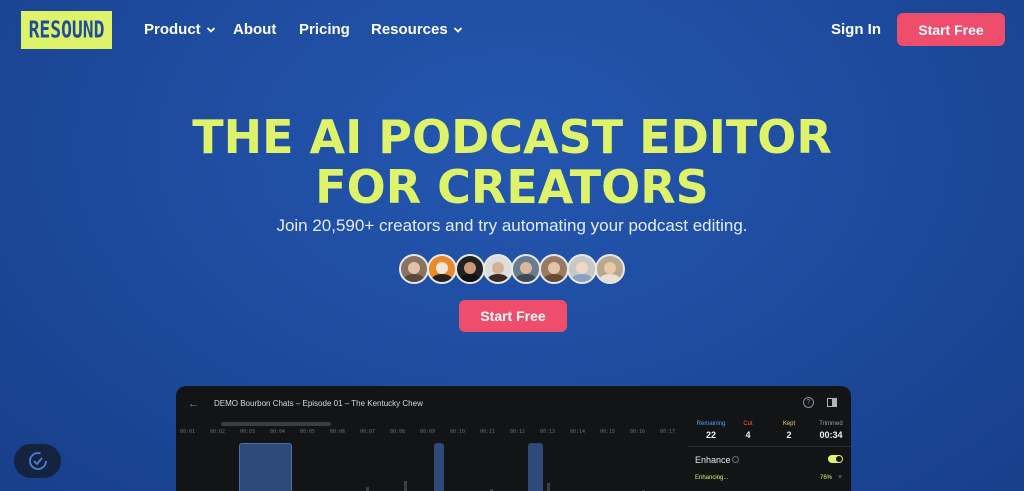 This screenshot has height=491, width=1024. What do you see at coordinates (608, 432) in the screenshot?
I see `timeline-tick: 00:15` at bounding box center [608, 432].